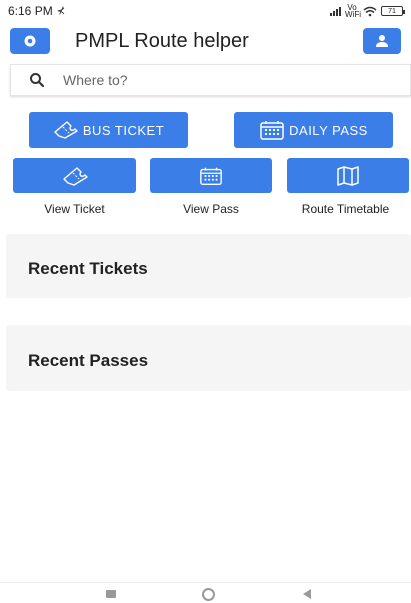 Image resolution: width=411 pixels, height=603 pixels. I want to click on route-timetable-button, so click(348, 175).